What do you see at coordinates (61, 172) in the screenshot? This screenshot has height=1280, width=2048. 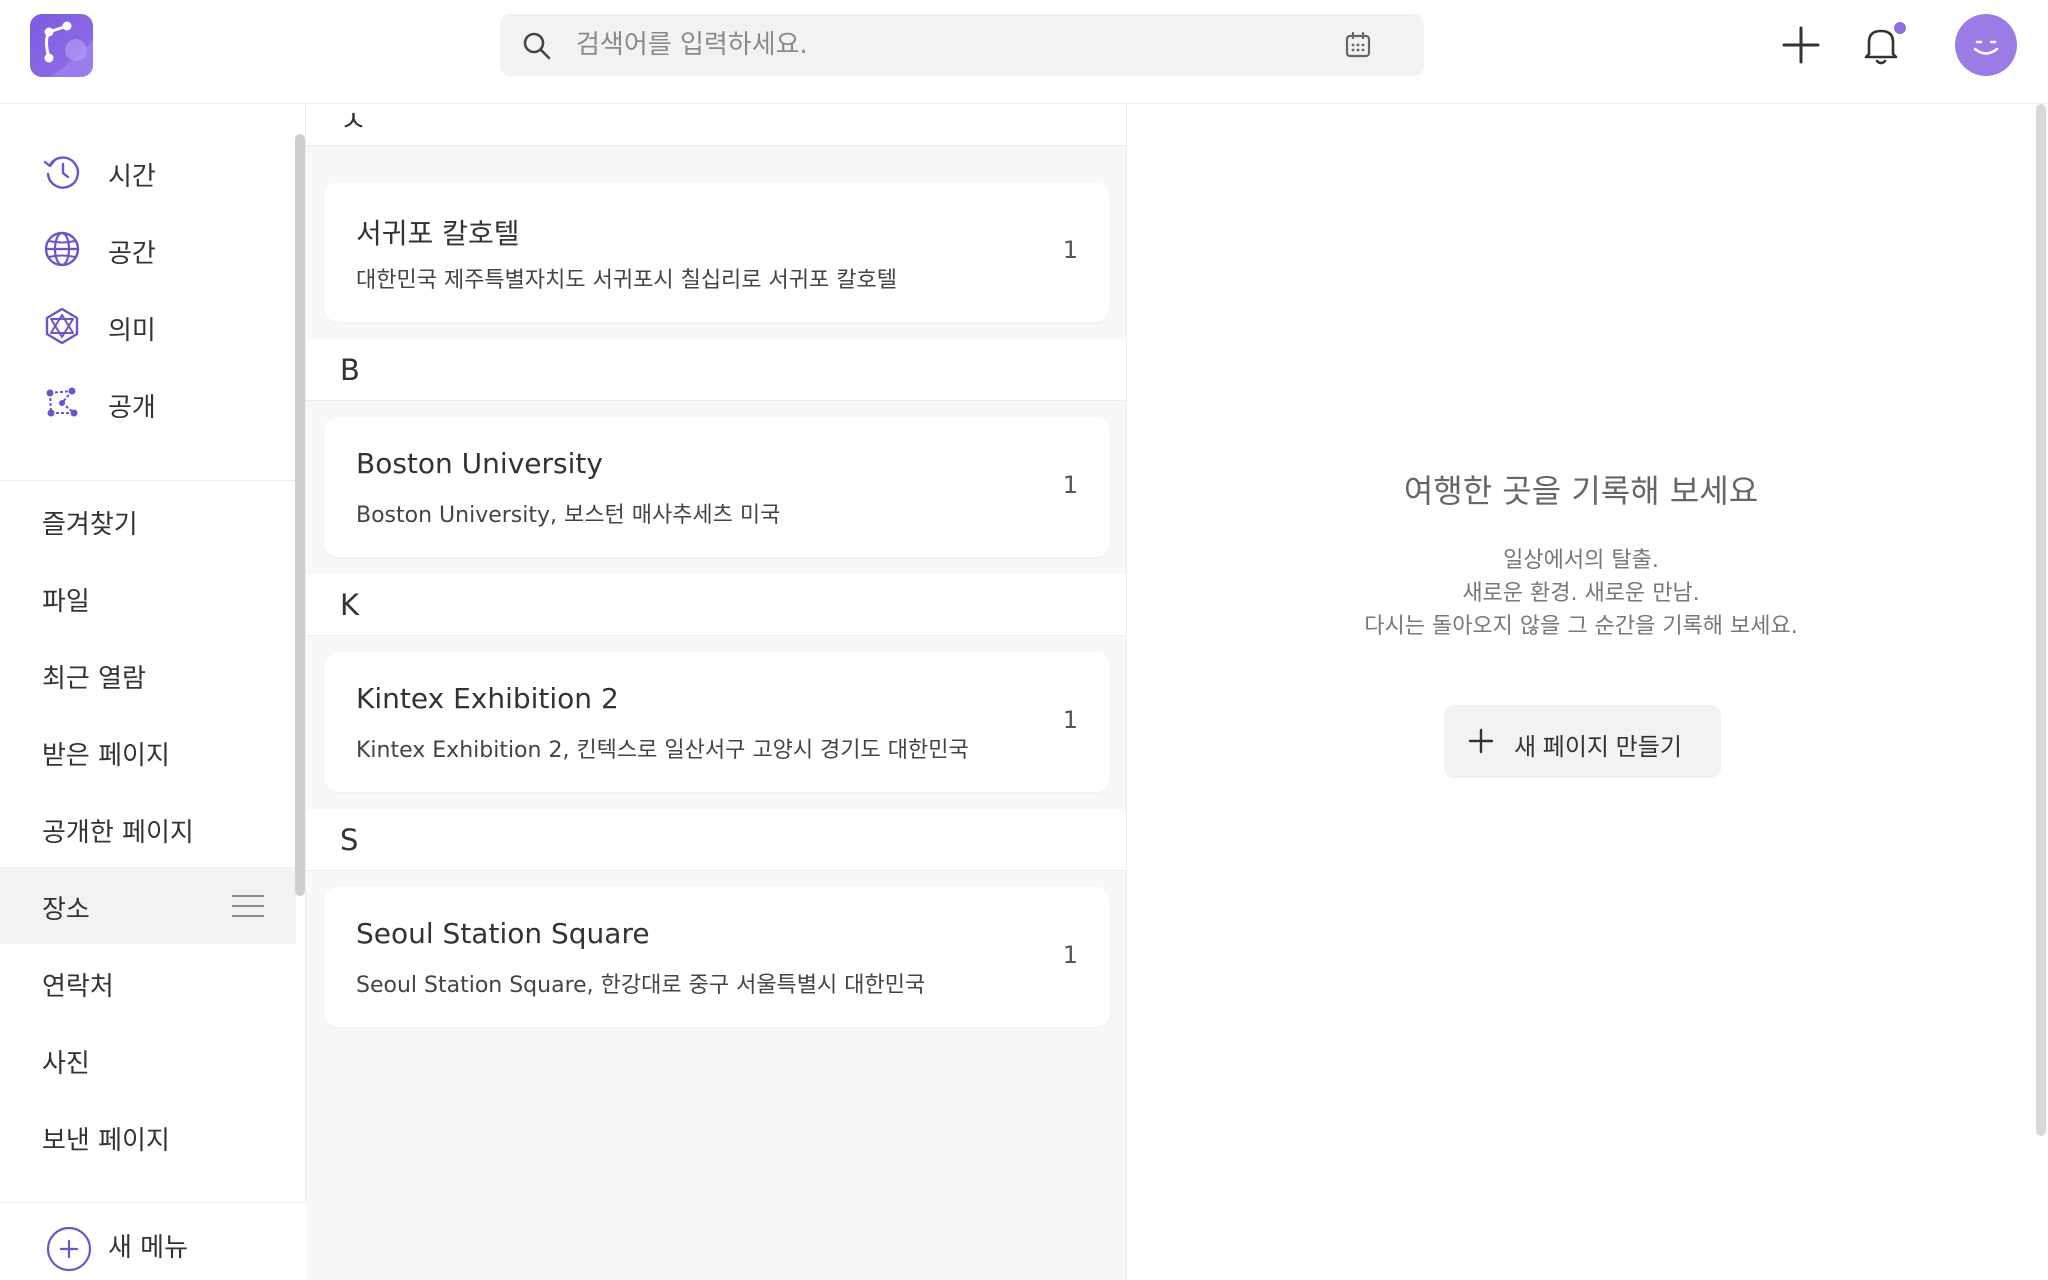 I see `clock-history-icon` at bounding box center [61, 172].